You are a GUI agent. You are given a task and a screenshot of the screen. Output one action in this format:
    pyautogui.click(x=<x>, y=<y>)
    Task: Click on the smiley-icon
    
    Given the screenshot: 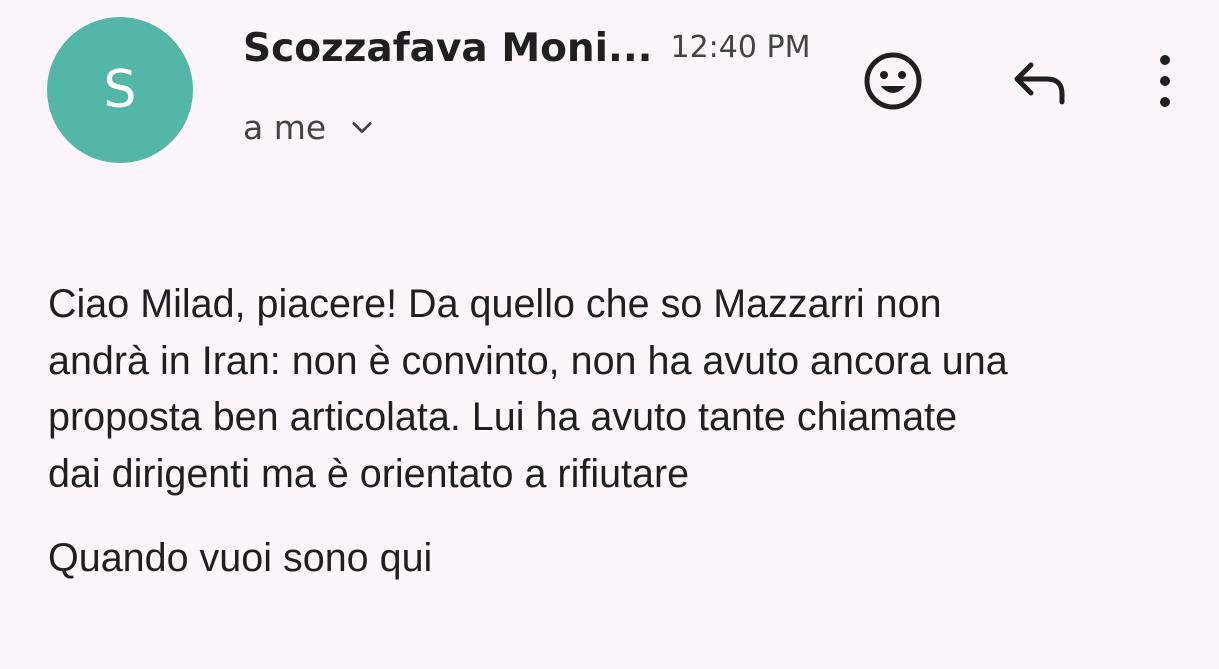 What is the action you would take?
    pyautogui.click(x=893, y=81)
    